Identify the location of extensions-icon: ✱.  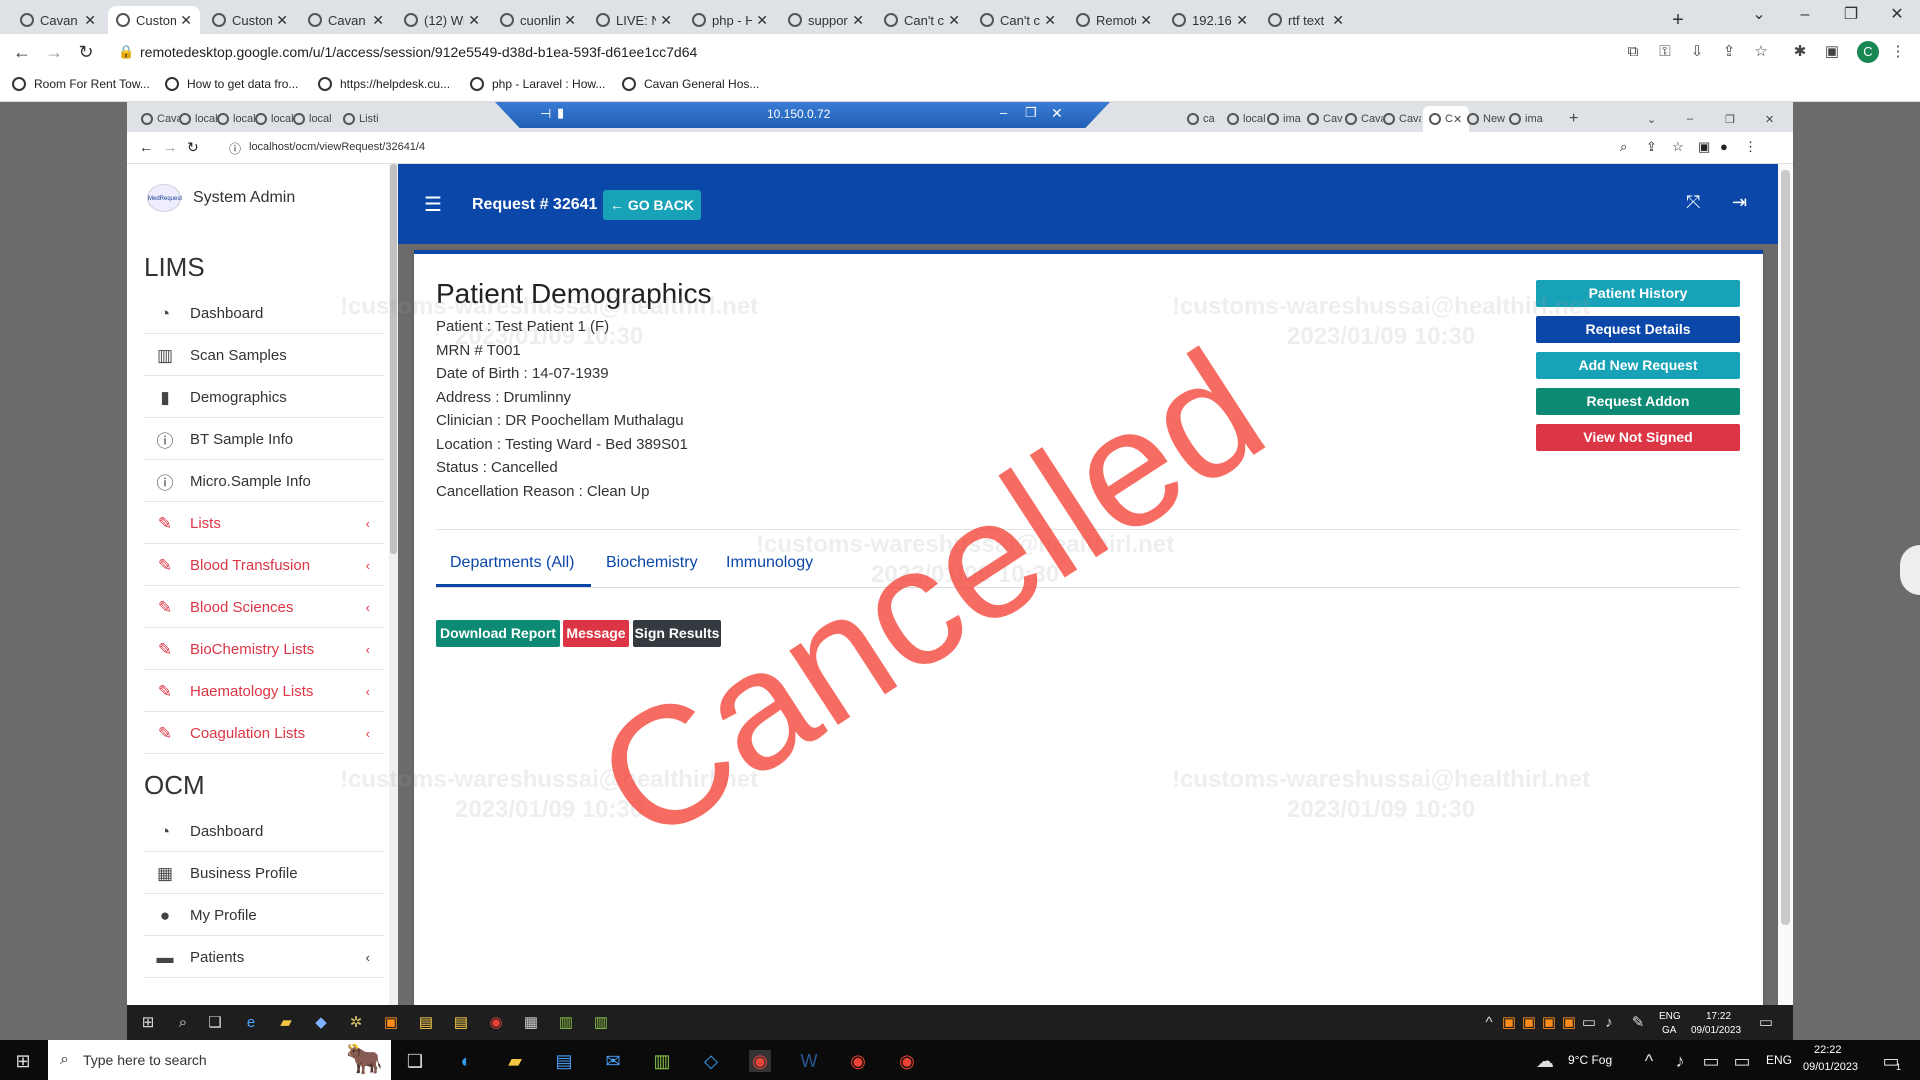
(1800, 52).